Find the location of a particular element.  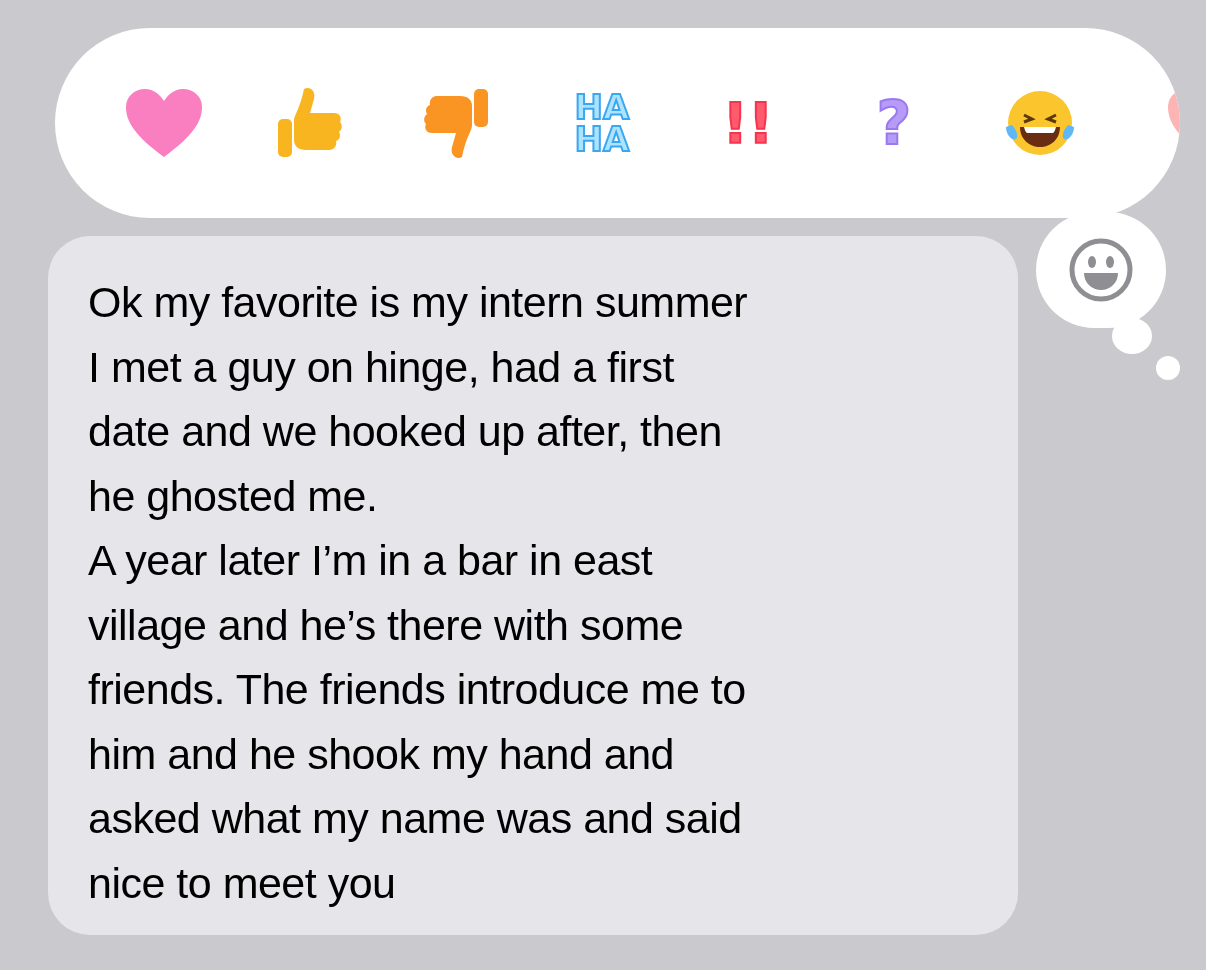

exclamation-label: !! is located at coordinates (748, 123).